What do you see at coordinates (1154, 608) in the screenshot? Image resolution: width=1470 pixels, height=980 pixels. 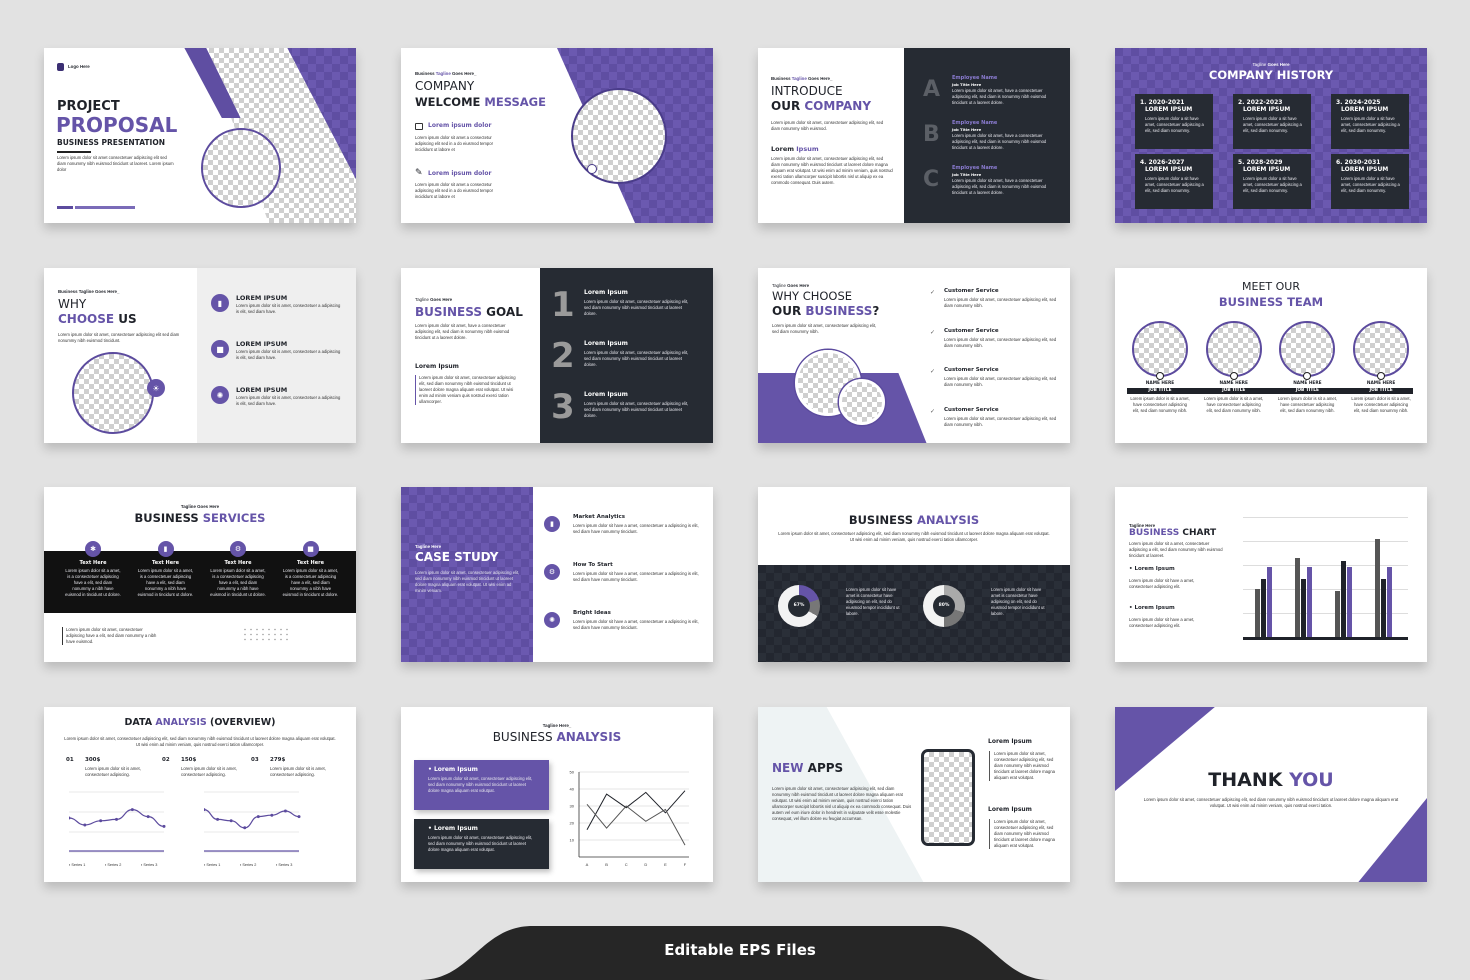 I see `bullet-heading: Lorem Ipsum` at bounding box center [1154, 608].